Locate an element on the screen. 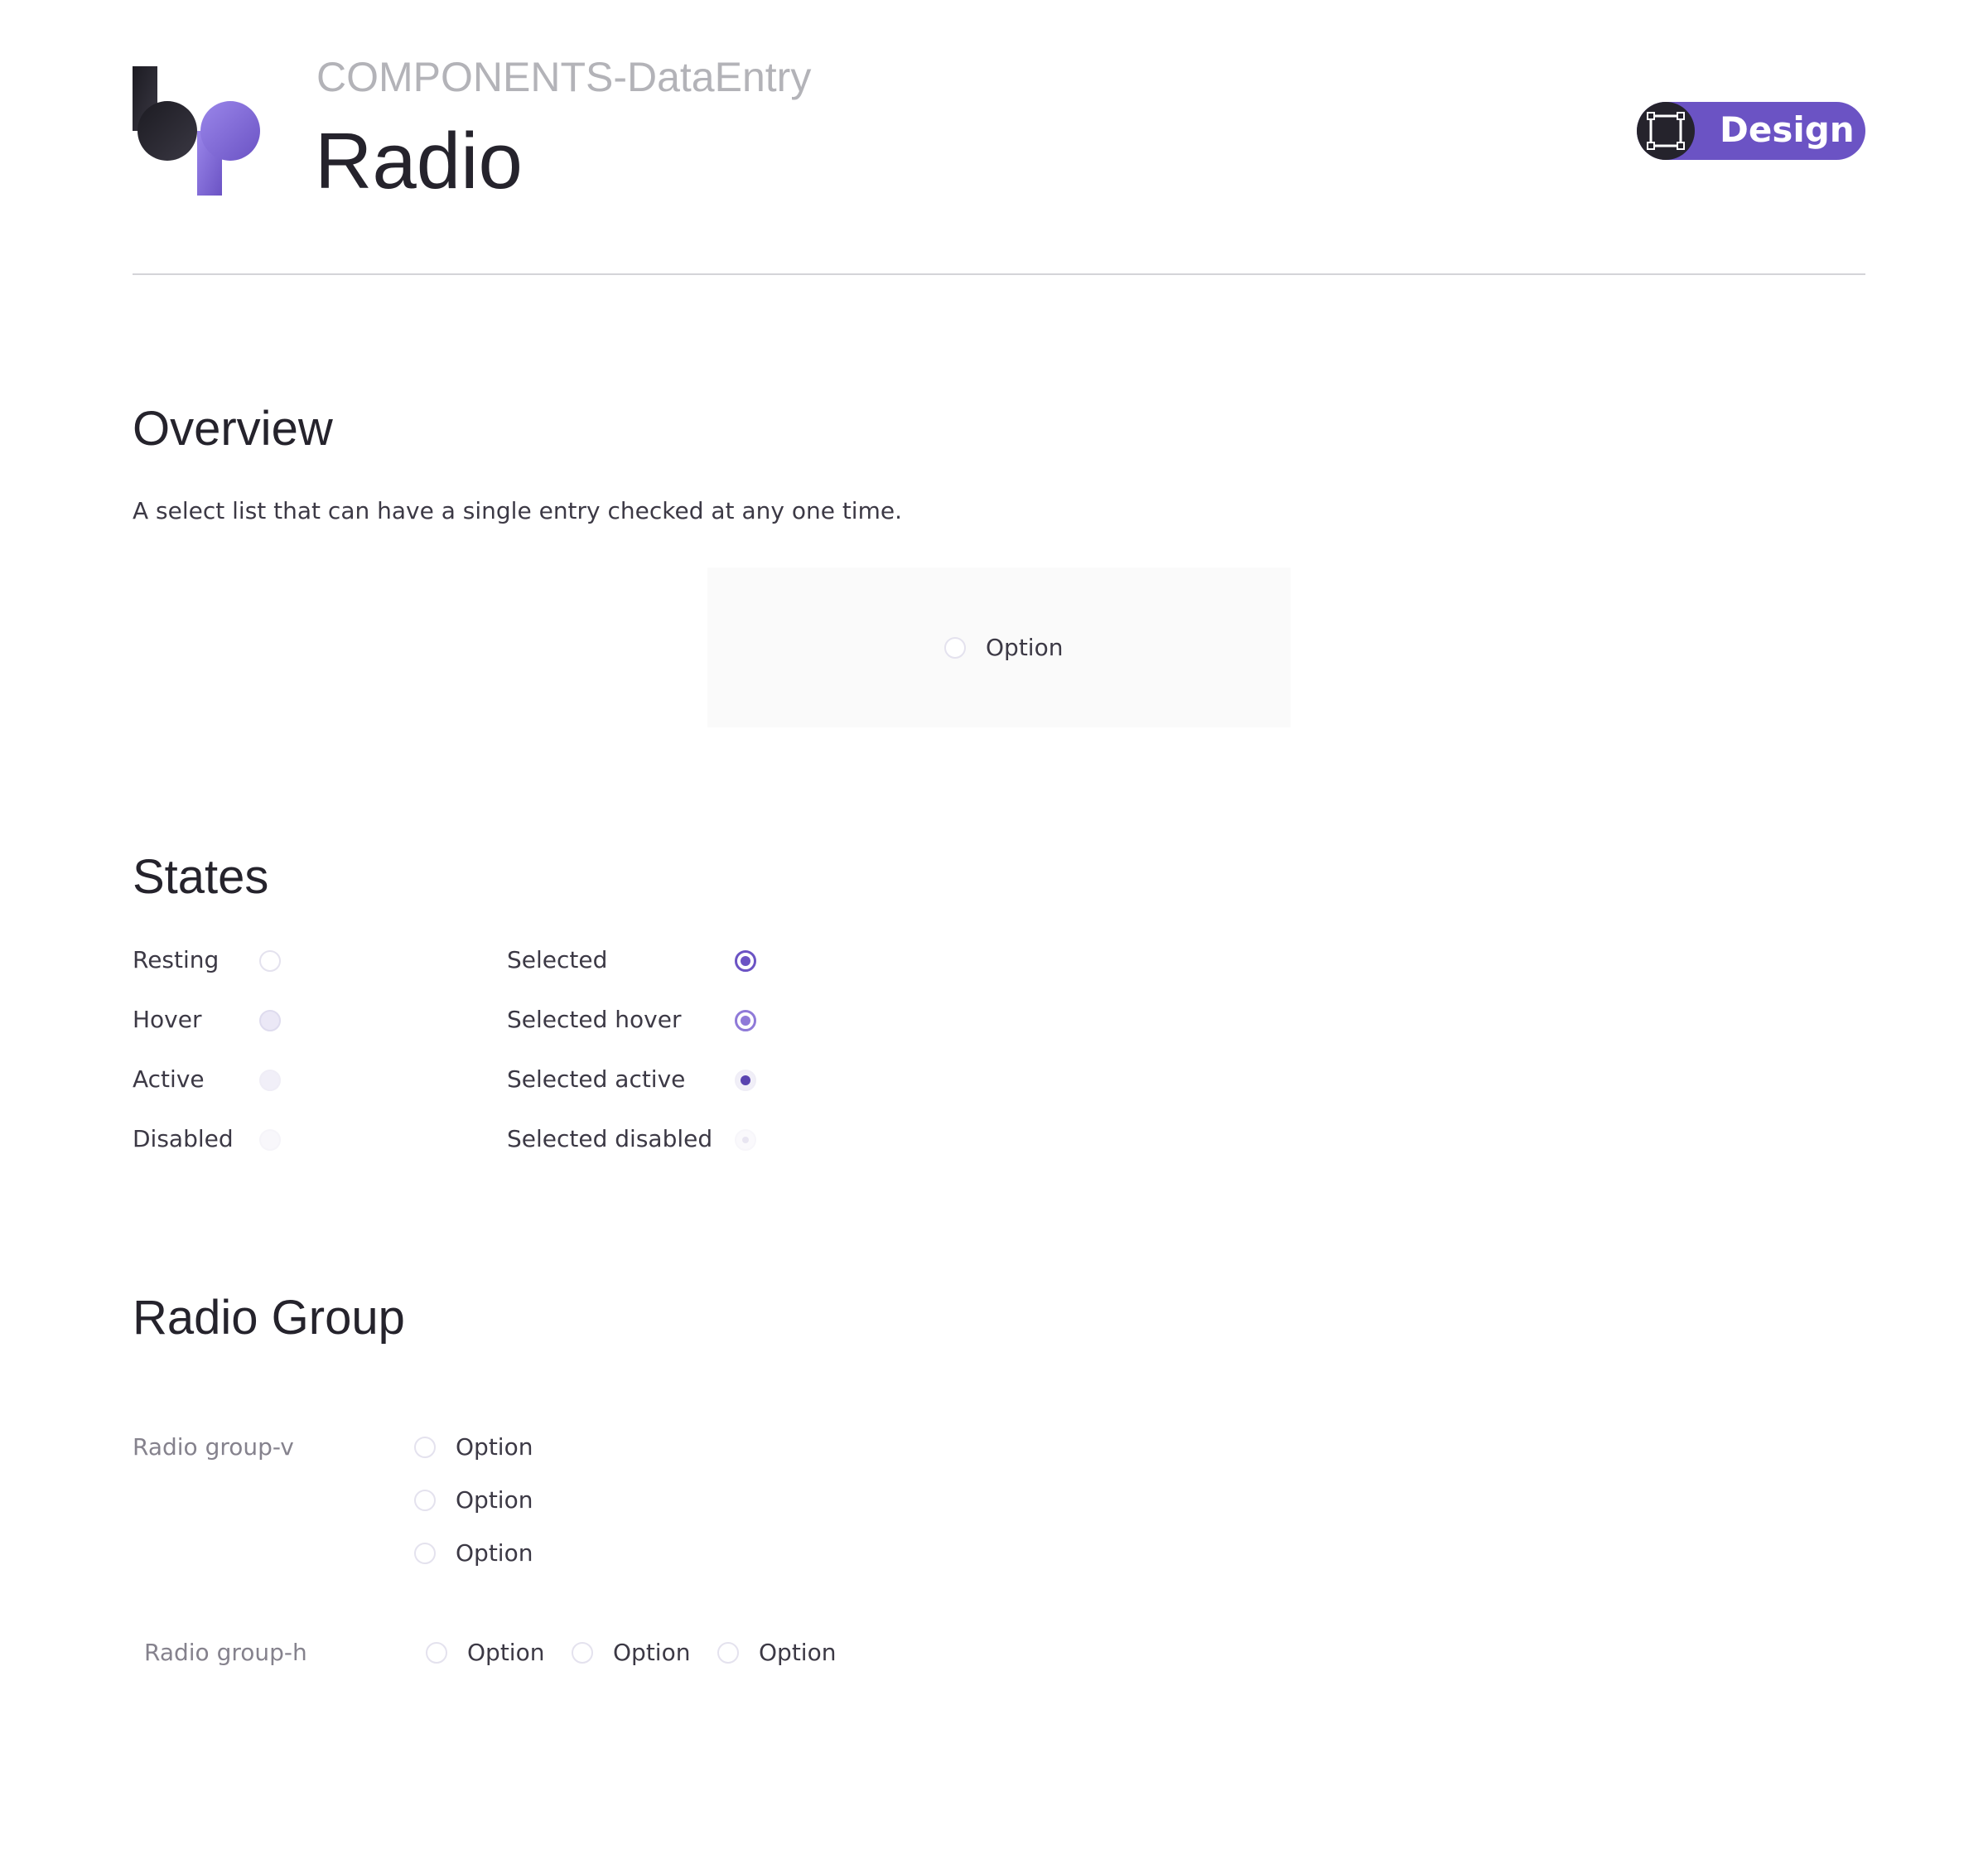 The image size is (1988, 1874). radio-group-h-label: Radio group-h is located at coordinates (225, 1652).